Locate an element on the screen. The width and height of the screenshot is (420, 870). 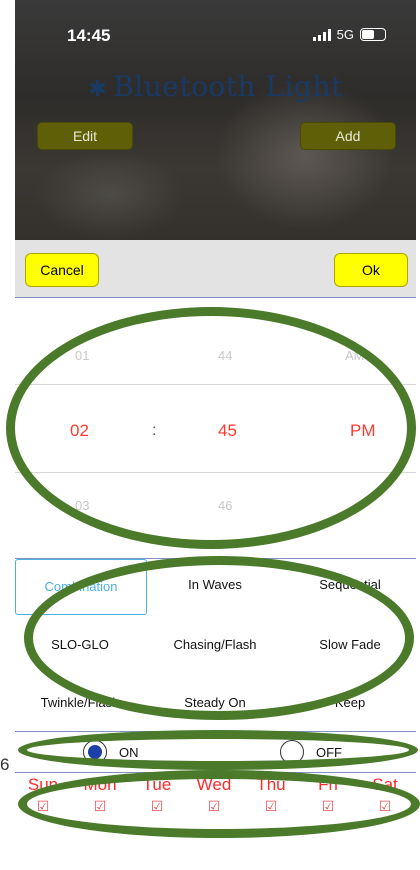
status-indicators: 5G is located at coordinates (349, 34).